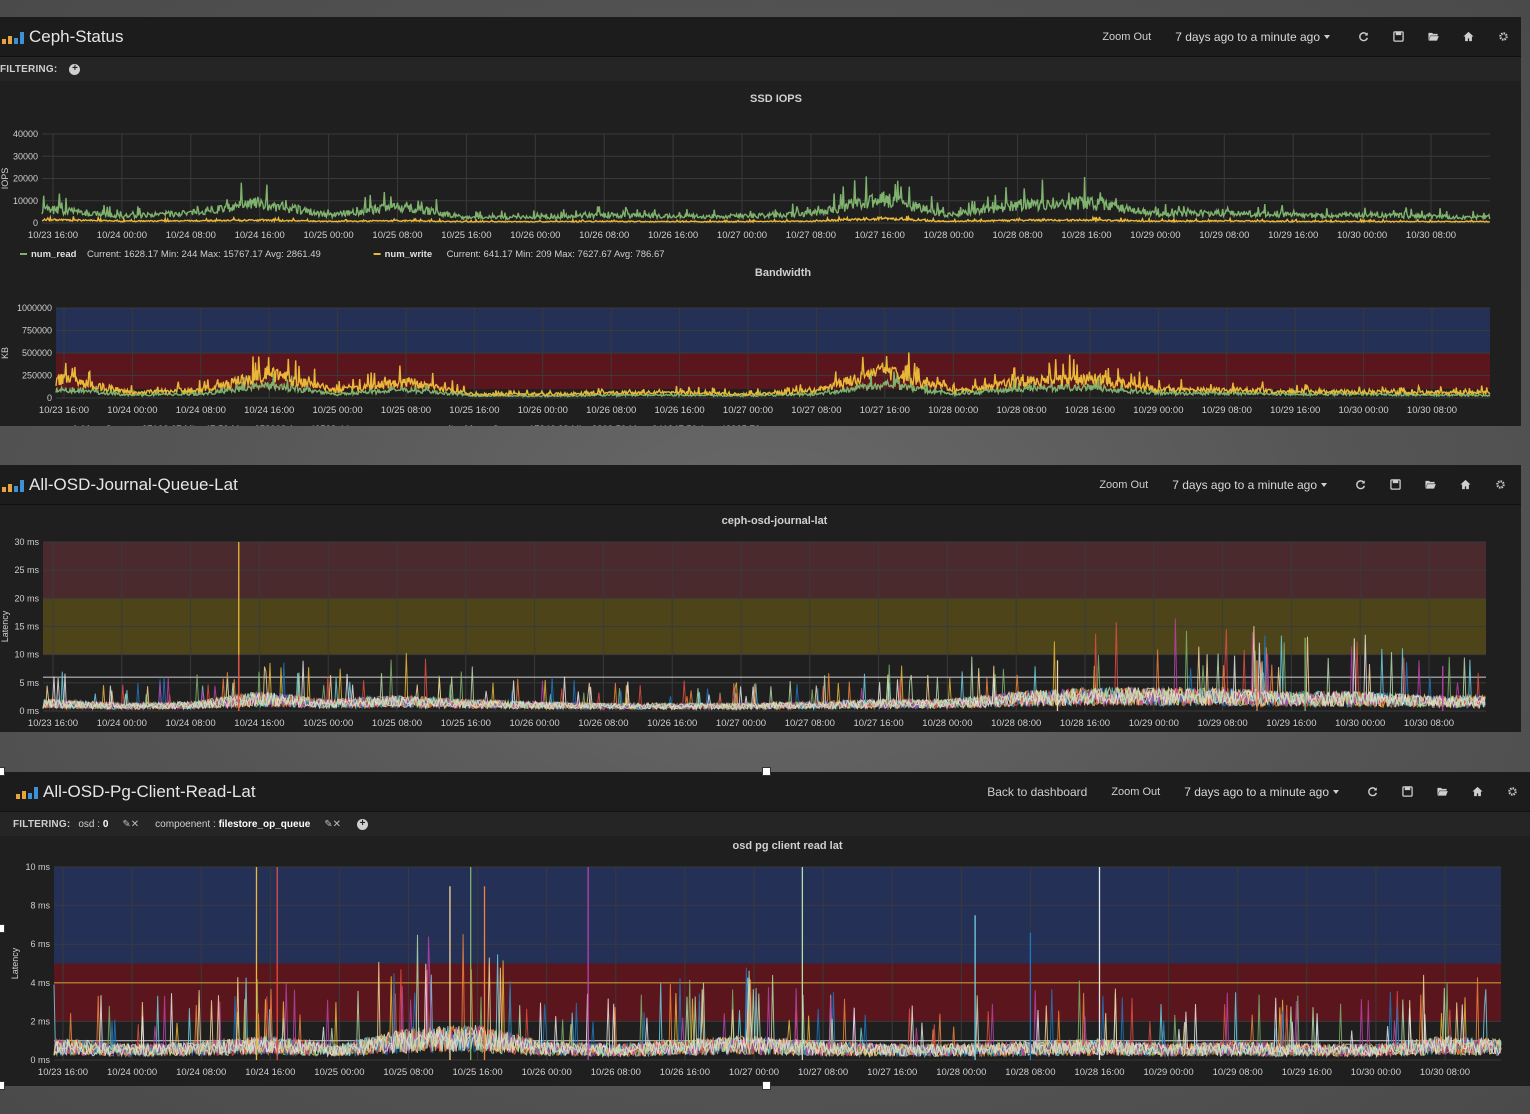 The width and height of the screenshot is (1530, 1114). I want to click on filter-value: filestore_op_queue, so click(264, 824).